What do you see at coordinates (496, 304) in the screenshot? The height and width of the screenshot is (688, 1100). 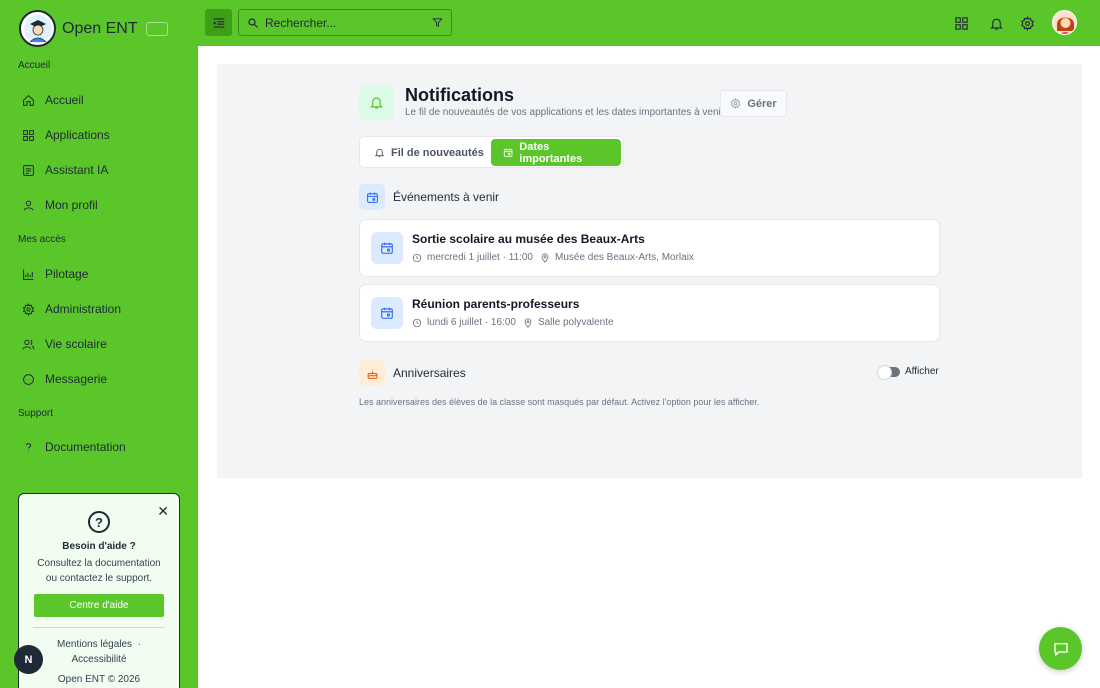 I see `event-title: Réunion parents-professeurs` at bounding box center [496, 304].